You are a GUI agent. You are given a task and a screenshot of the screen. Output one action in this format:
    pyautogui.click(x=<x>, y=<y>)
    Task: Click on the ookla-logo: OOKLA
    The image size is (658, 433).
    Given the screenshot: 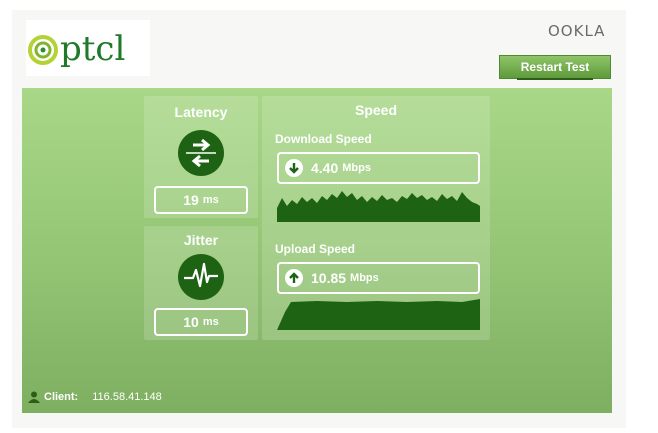 What is the action you would take?
    pyautogui.click(x=577, y=31)
    